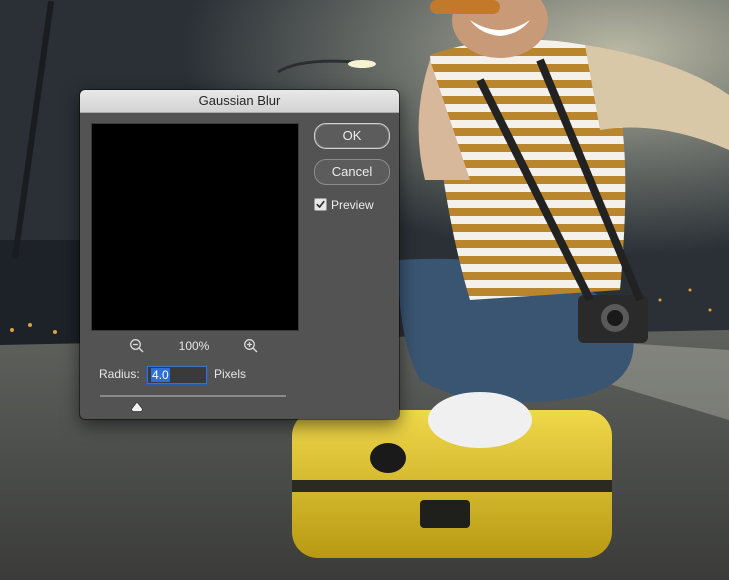 The image size is (729, 580). Describe the element at coordinates (352, 205) in the screenshot. I see `preview-label: Preview` at that location.